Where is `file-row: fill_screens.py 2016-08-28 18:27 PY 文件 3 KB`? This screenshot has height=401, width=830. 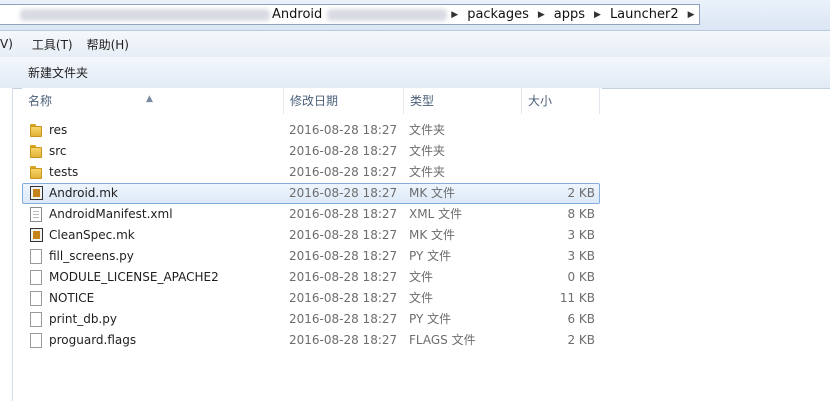 file-row: fill_screens.py 2016-08-28 18:27 PY 文件 3 KB is located at coordinates (311, 256).